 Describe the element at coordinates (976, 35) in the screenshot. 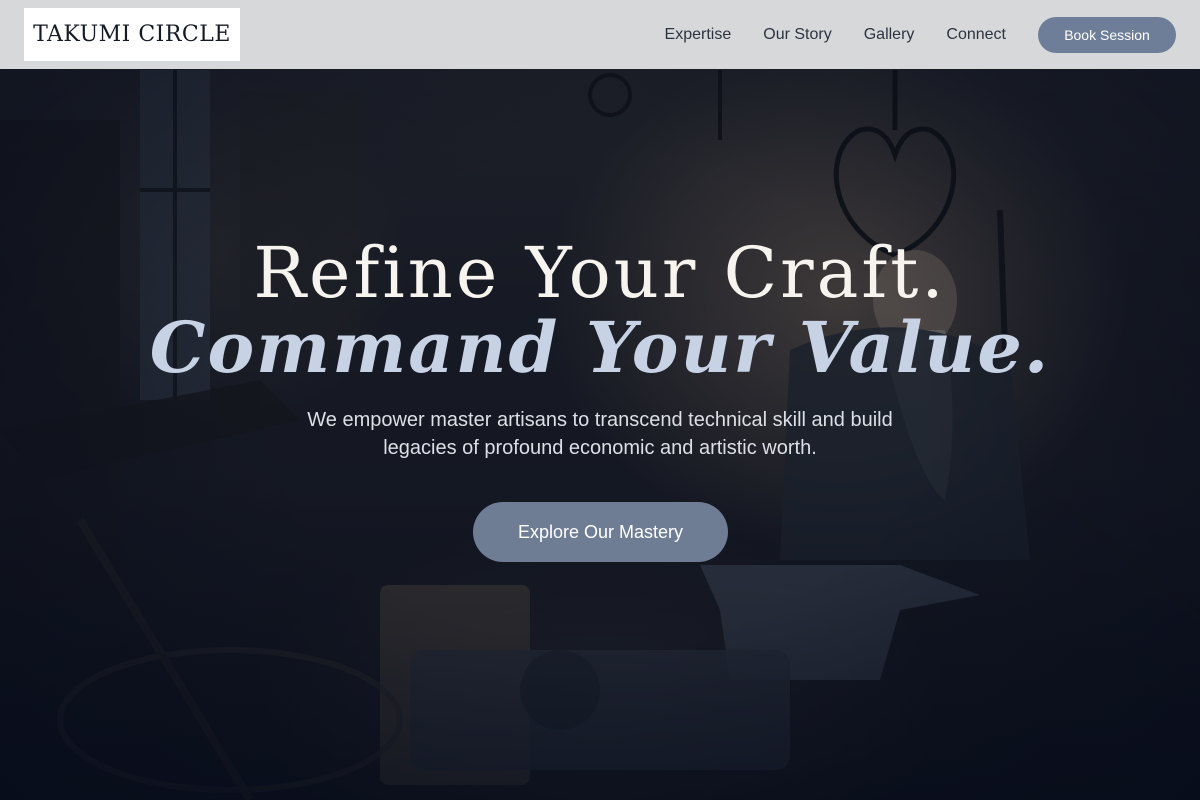

I see `nav-link-connect: Connect` at that location.